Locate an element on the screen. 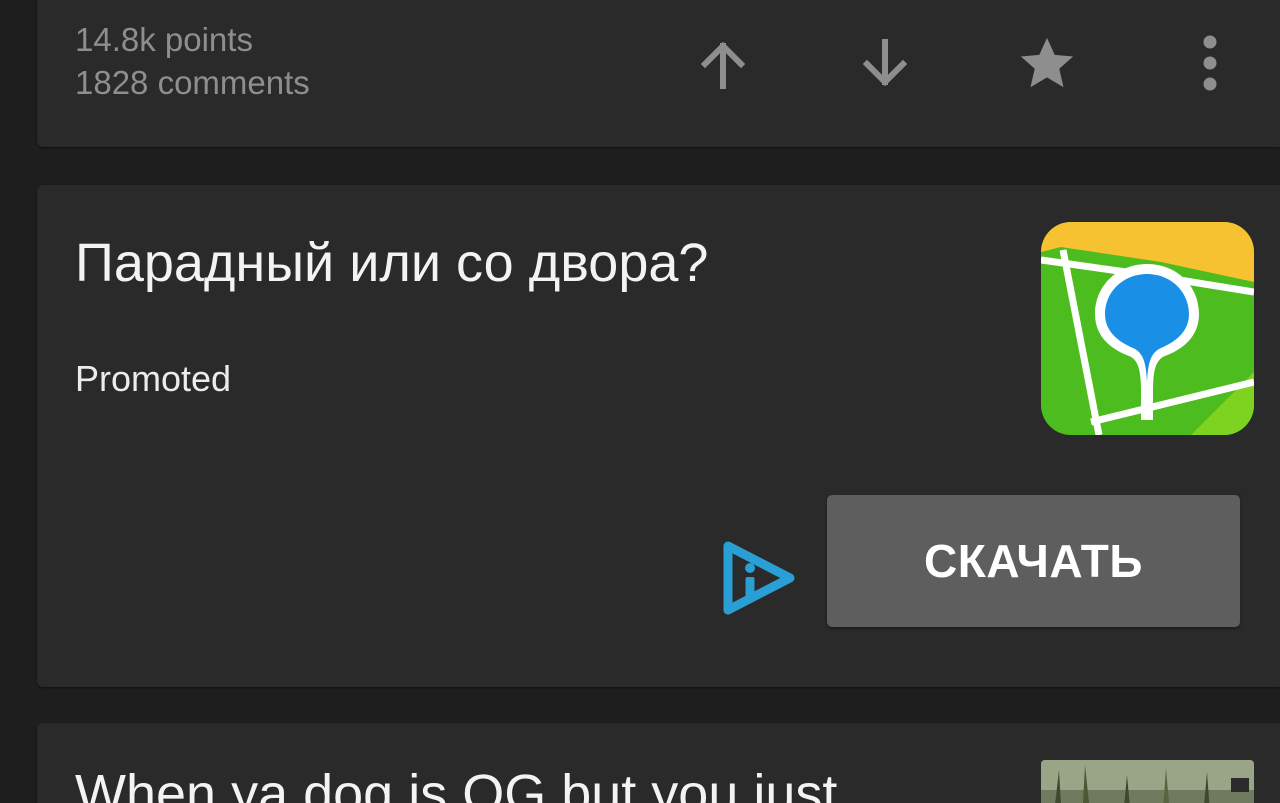 This screenshot has height=803, width=1280. arrow-up-icon is located at coordinates (723, 65).